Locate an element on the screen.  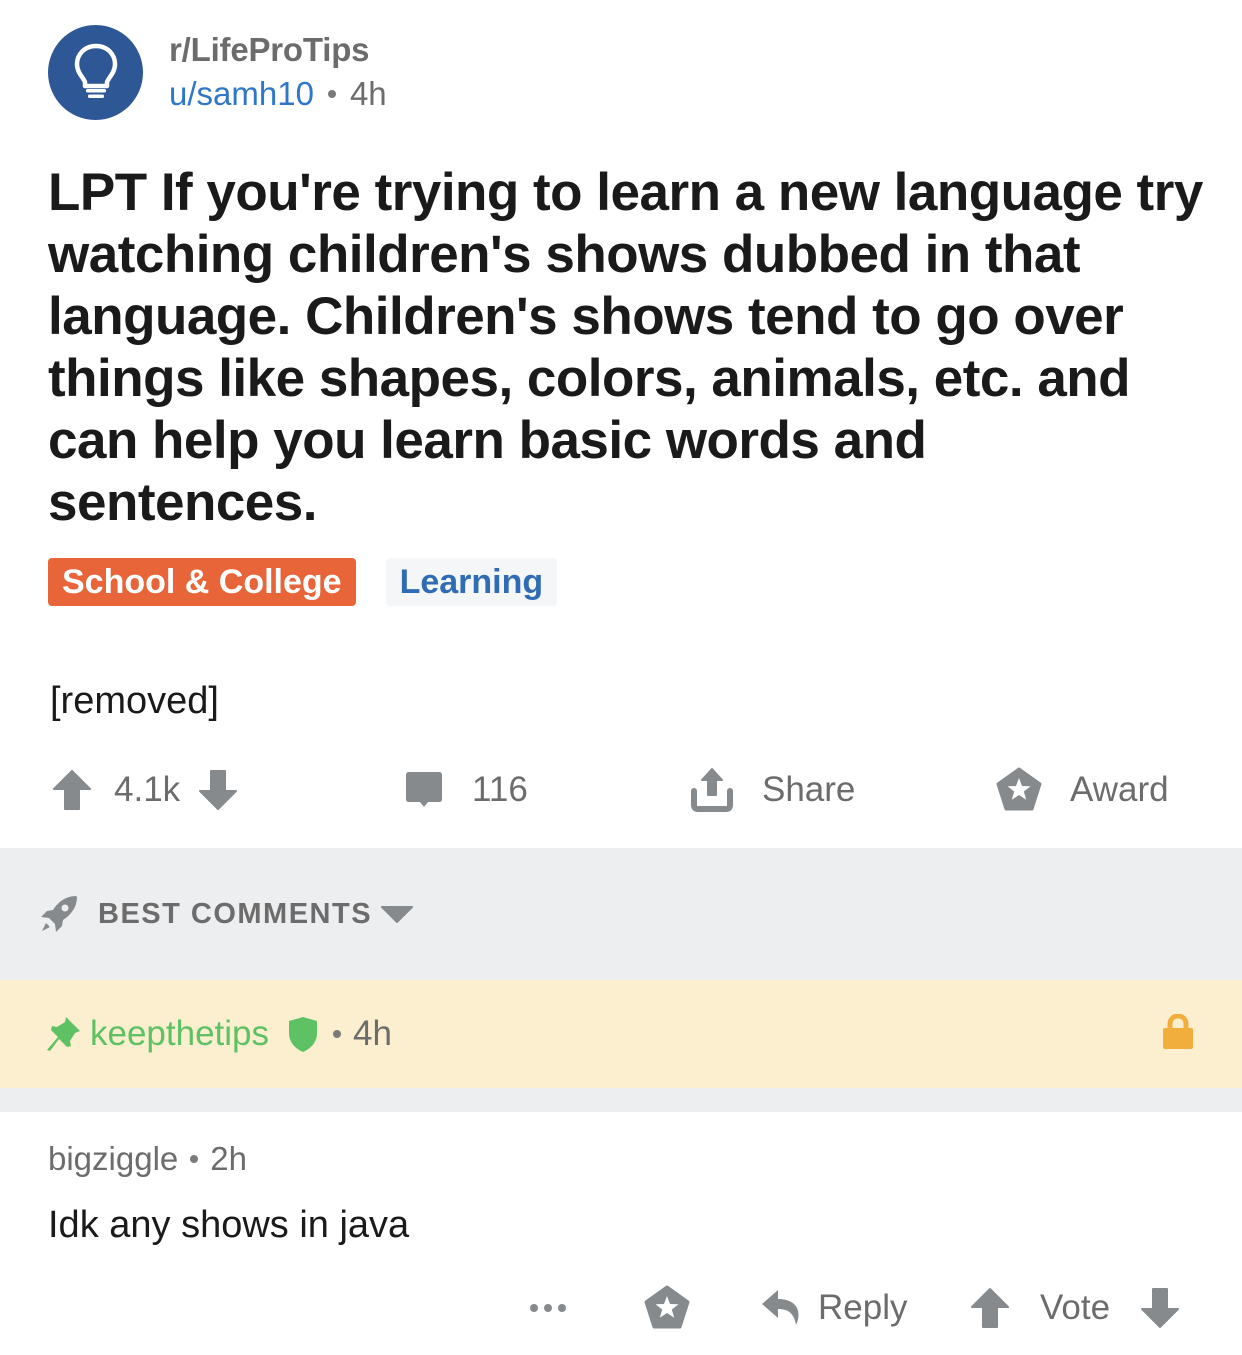
stickied-comment: keepthetips 4h is located at coordinates (621, 1034).